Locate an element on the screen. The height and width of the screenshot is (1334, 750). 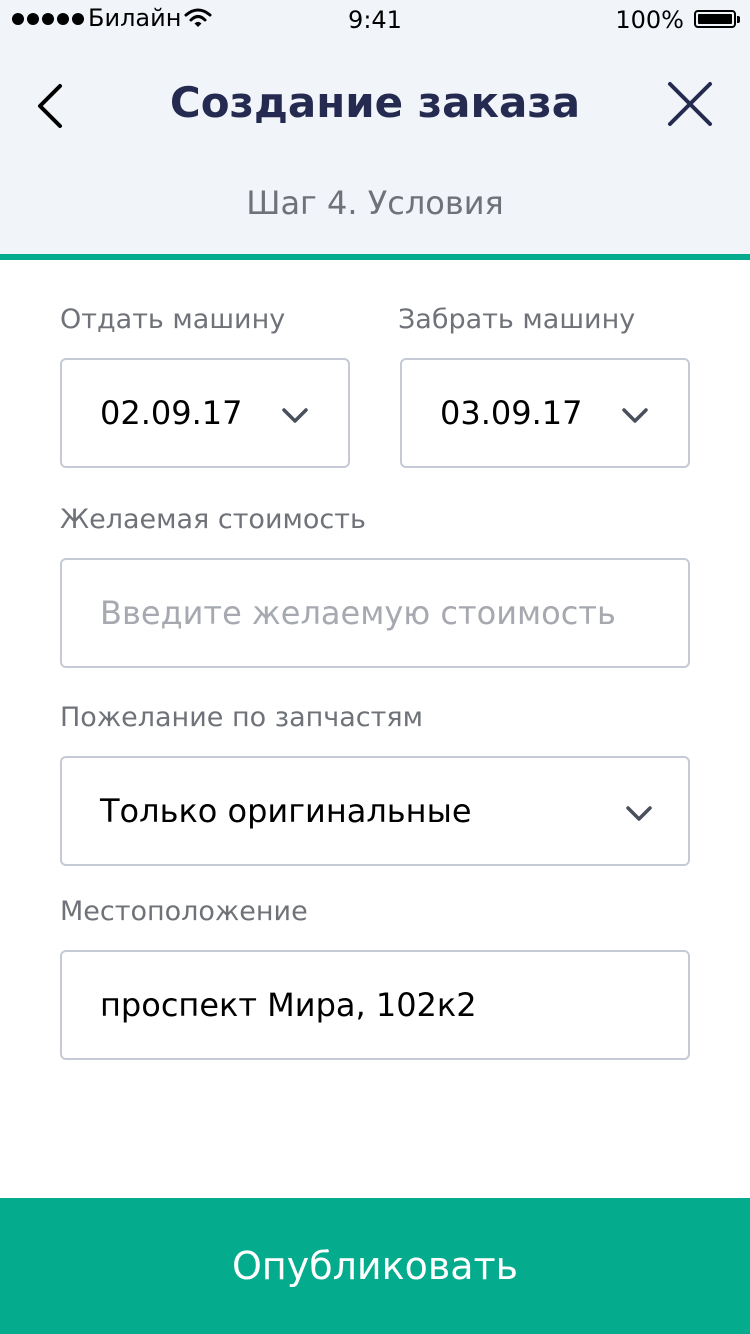
publish-button: Опубликовать is located at coordinates (375, 1266).